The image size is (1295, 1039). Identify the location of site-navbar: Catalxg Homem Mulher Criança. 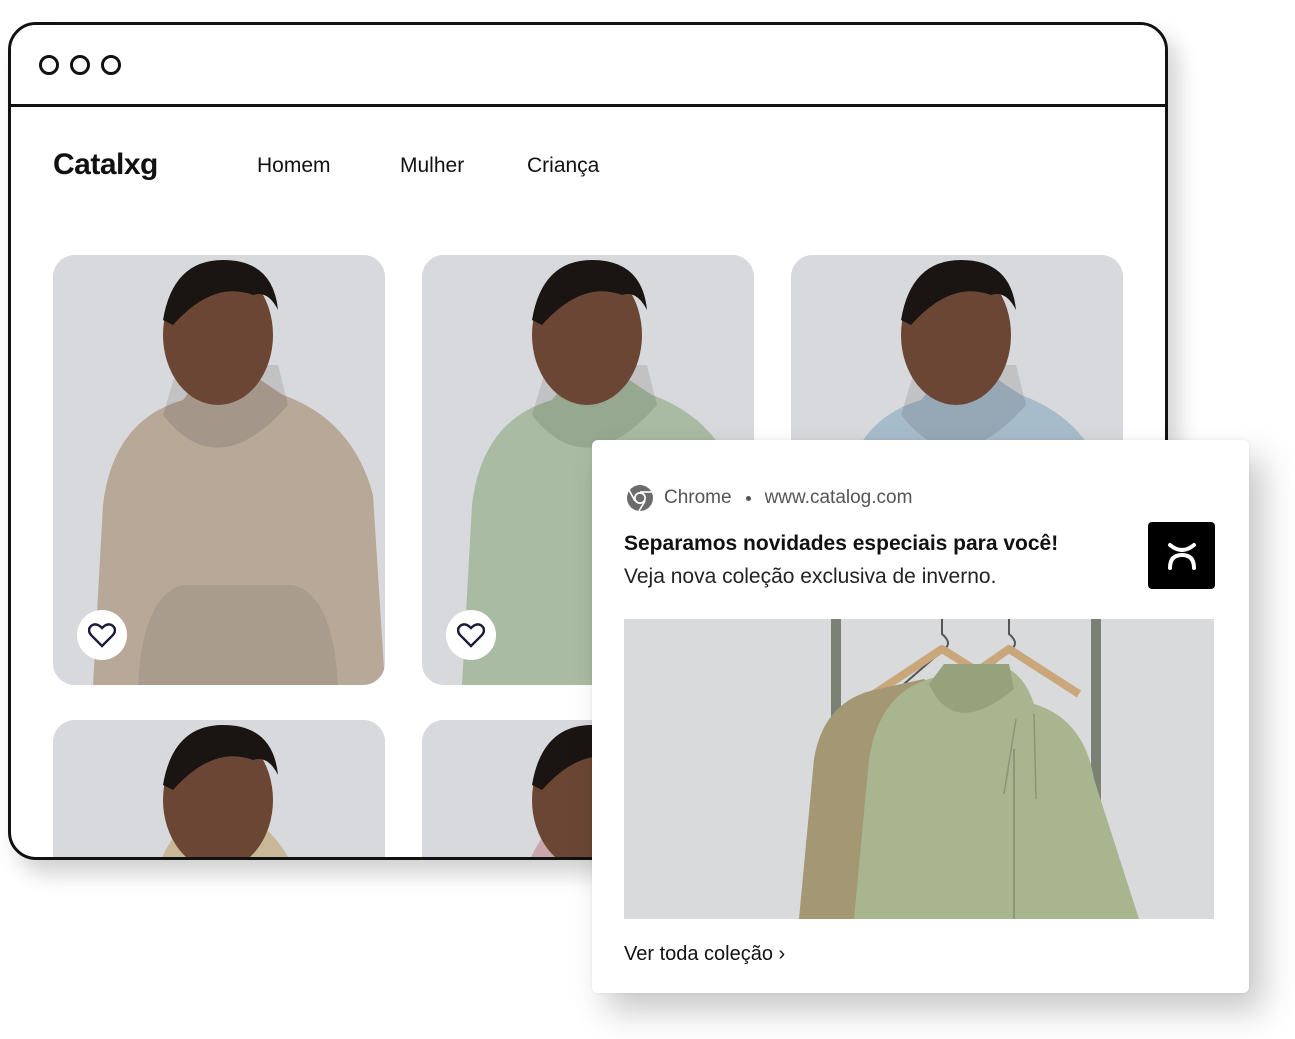
(588, 165).